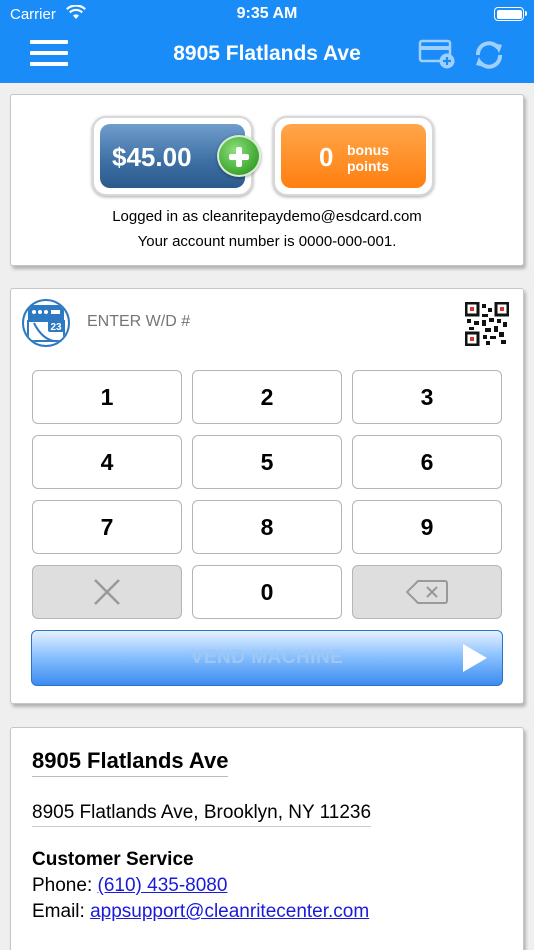  Describe the element at coordinates (510, 14) in the screenshot. I see `battery-icon` at that location.